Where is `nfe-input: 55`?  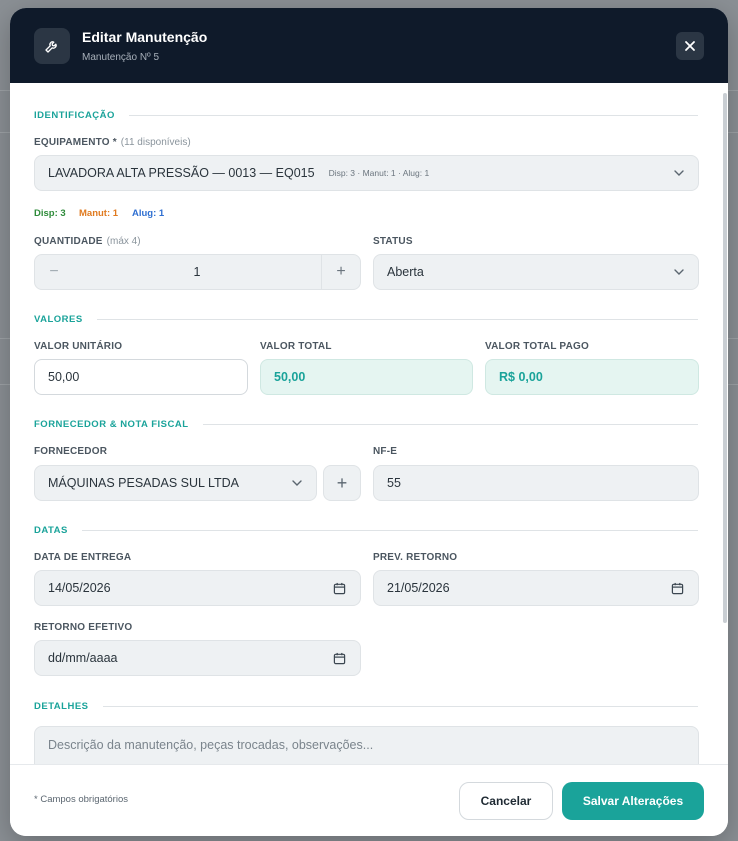 nfe-input: 55 is located at coordinates (536, 483).